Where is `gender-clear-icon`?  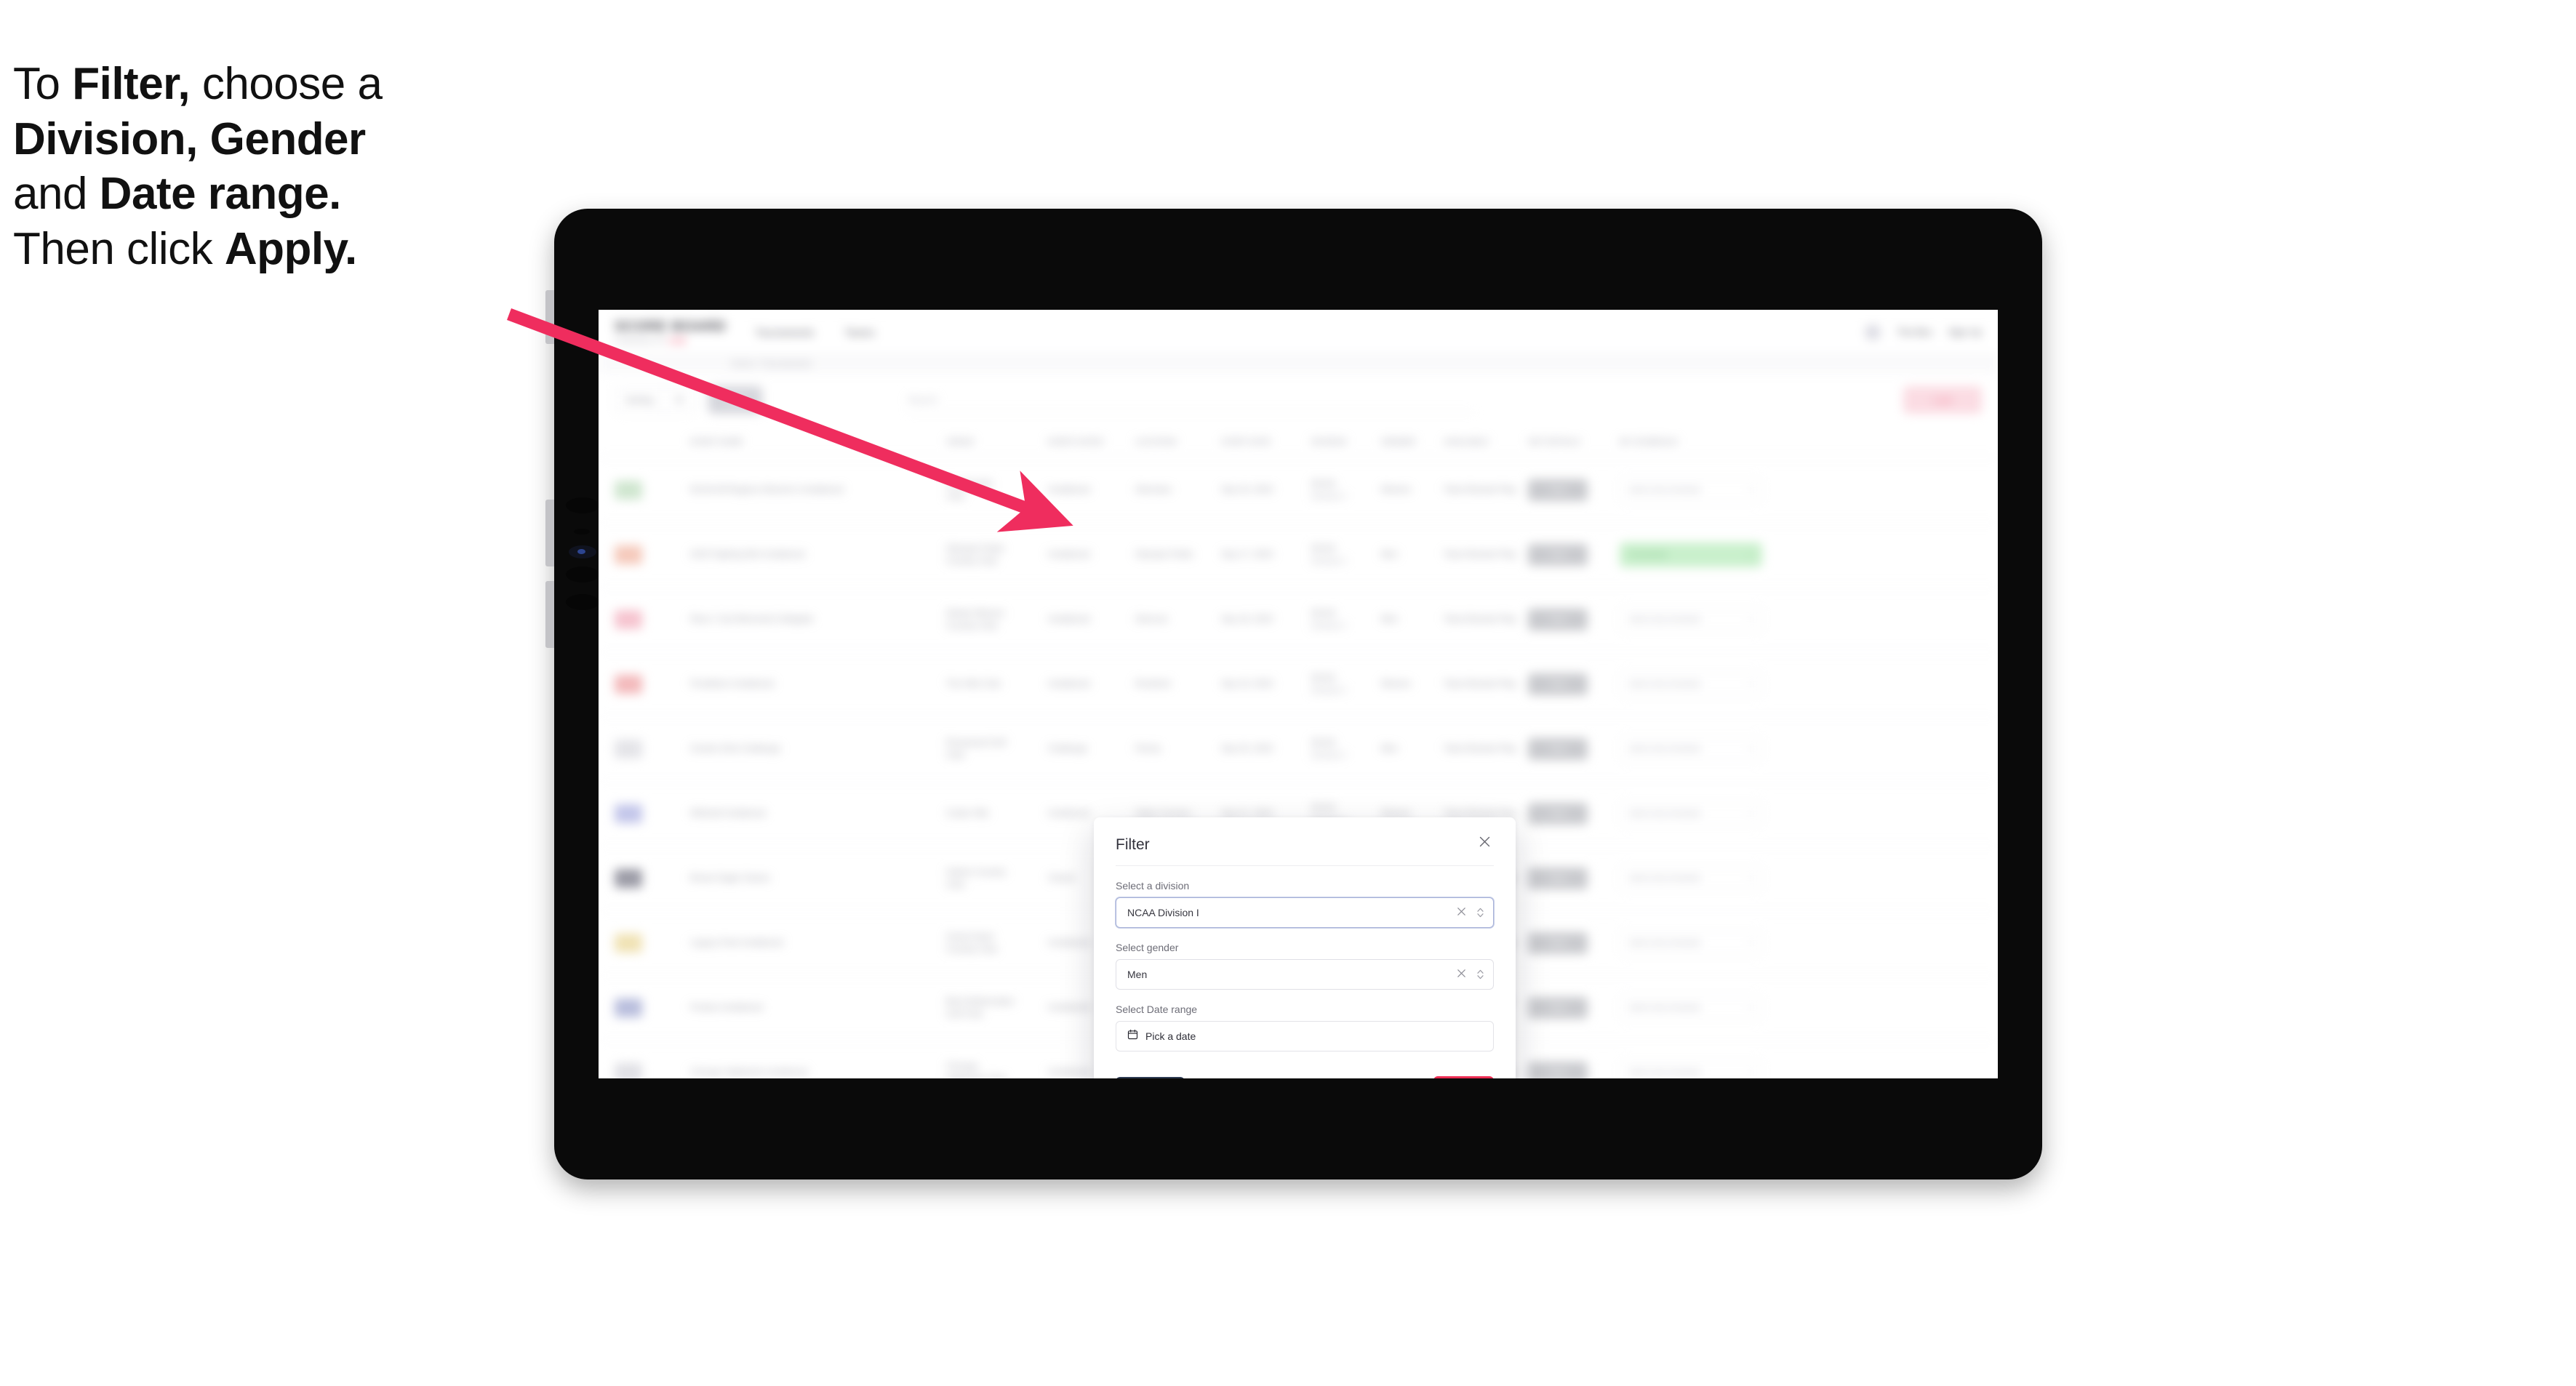
gender-clear-icon is located at coordinates (1461, 975).